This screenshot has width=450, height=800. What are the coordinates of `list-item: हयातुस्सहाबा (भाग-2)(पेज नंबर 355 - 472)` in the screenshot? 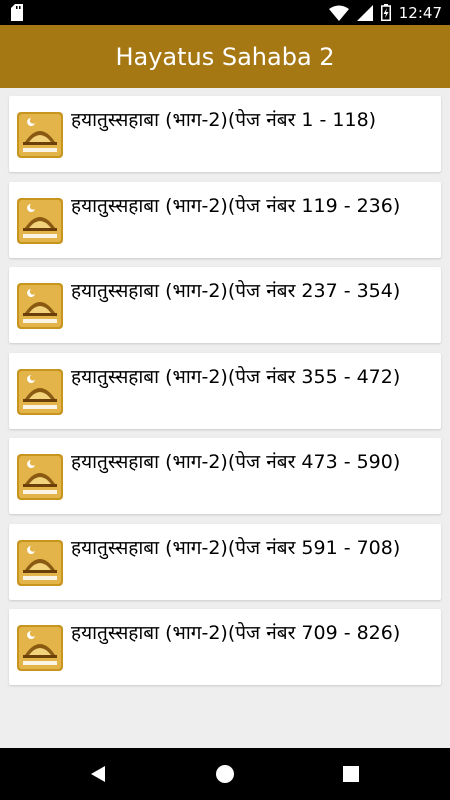 It's located at (225, 390).